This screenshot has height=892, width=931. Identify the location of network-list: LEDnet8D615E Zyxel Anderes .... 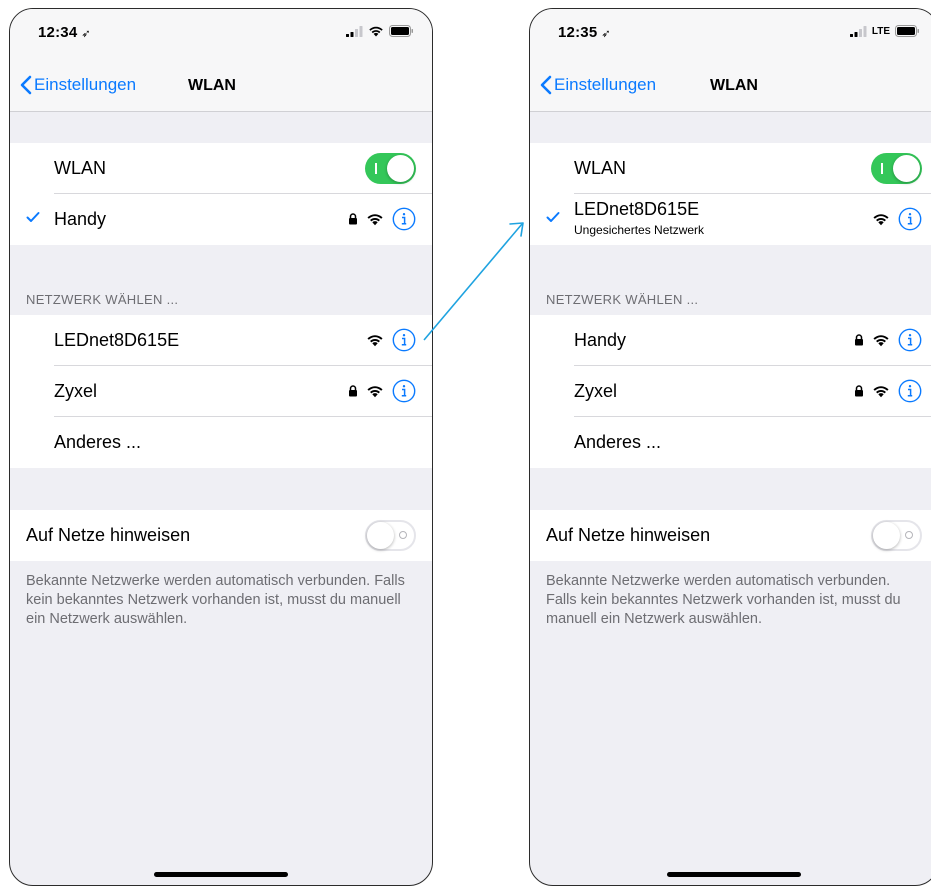
(221, 391).